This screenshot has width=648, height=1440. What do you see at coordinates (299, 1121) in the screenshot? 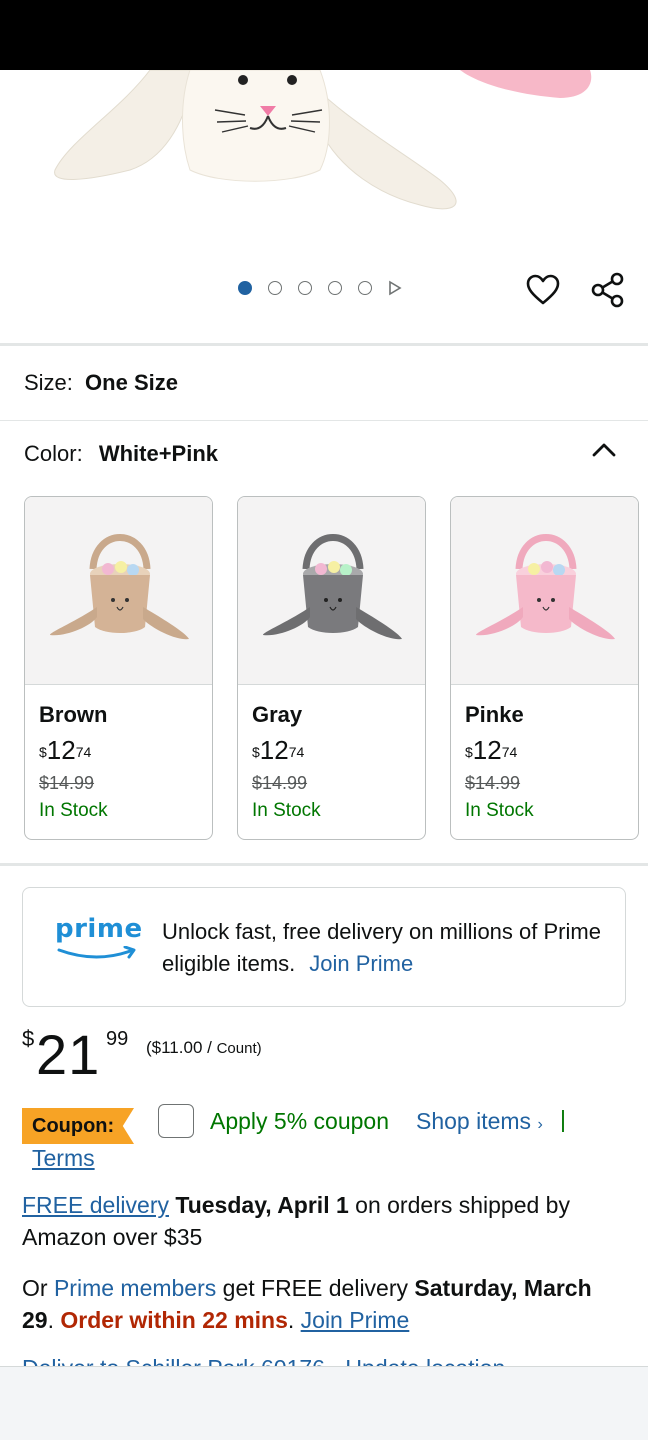
I see `apply-coupon-label: Apply 5% coupon` at bounding box center [299, 1121].